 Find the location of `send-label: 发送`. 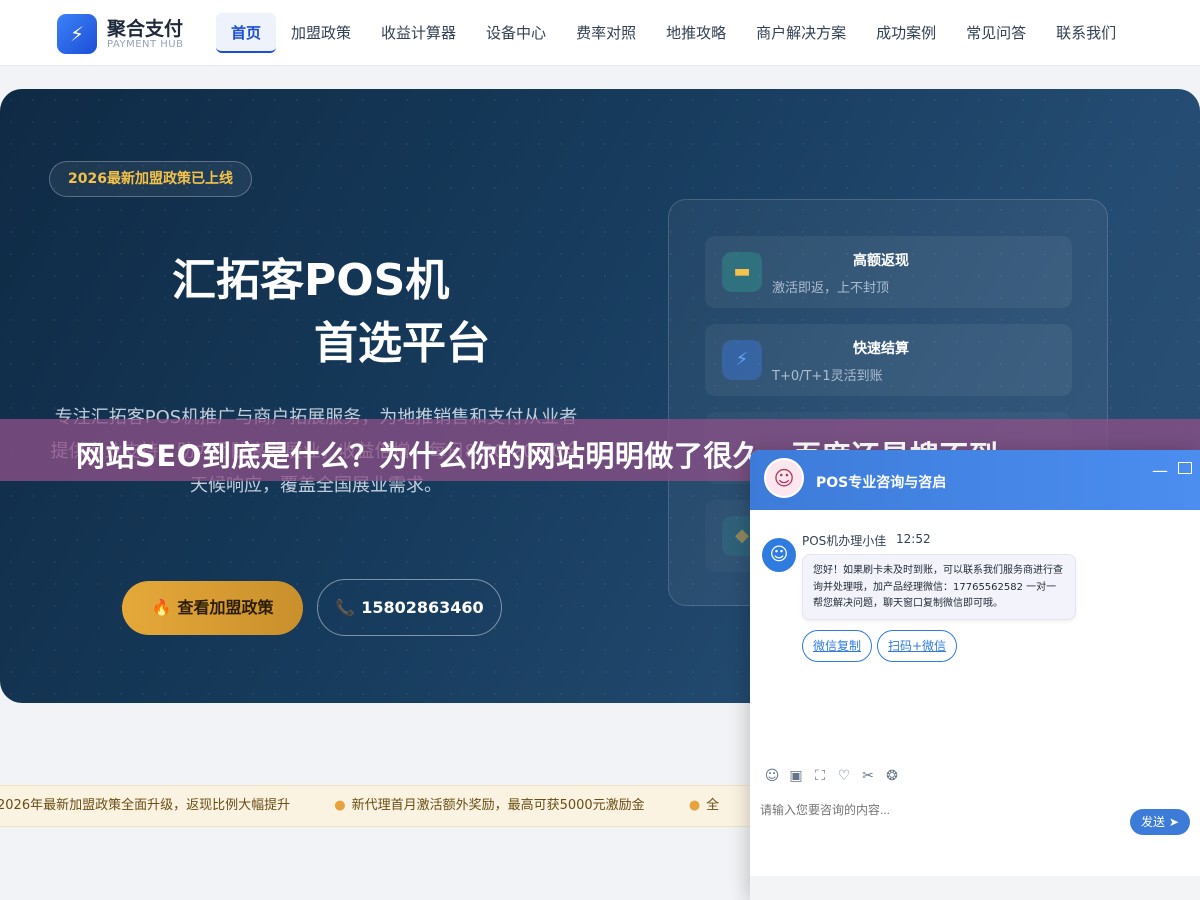

send-label: 发送 is located at coordinates (1153, 822).